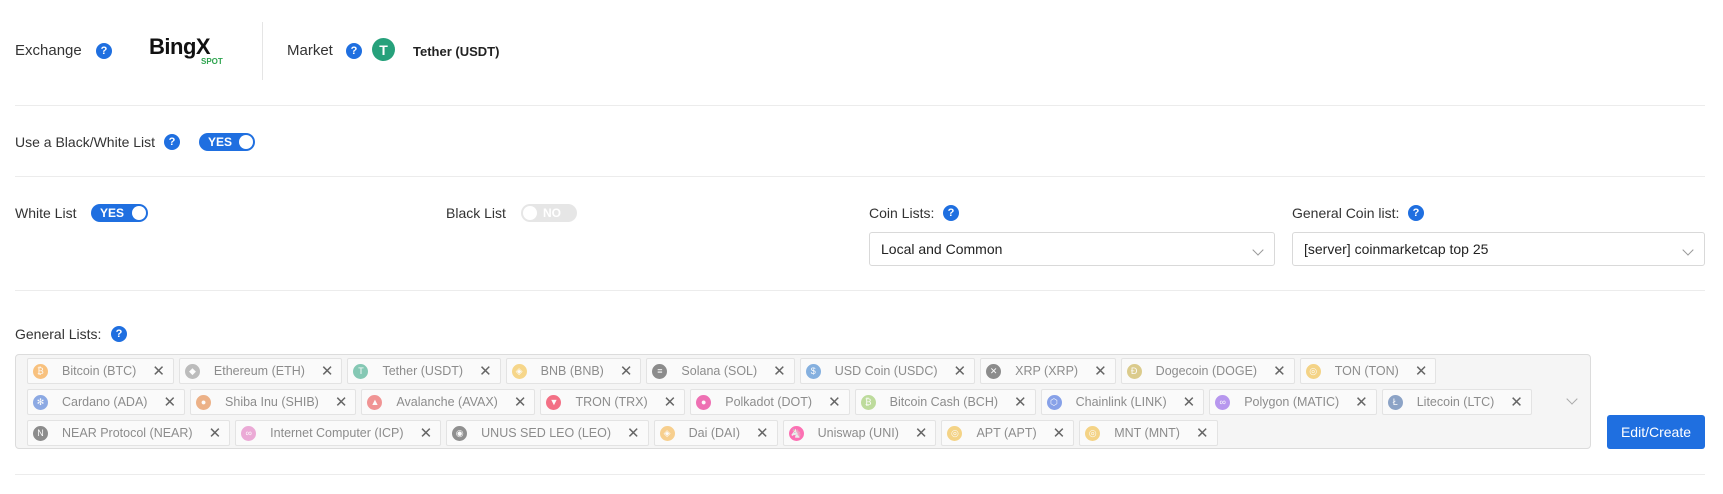 This screenshot has width=1723, height=494. I want to click on black-list-toggle: NO, so click(549, 213).